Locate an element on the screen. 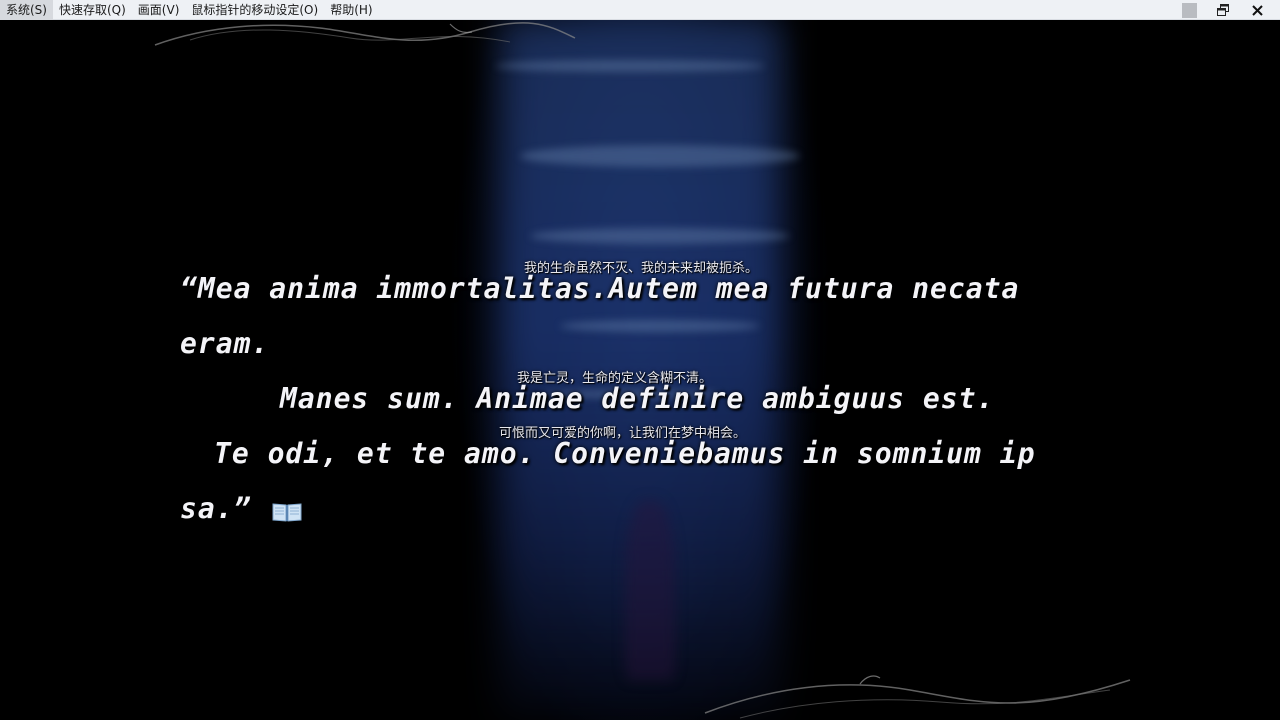  close-button is located at coordinates (1257, 10).